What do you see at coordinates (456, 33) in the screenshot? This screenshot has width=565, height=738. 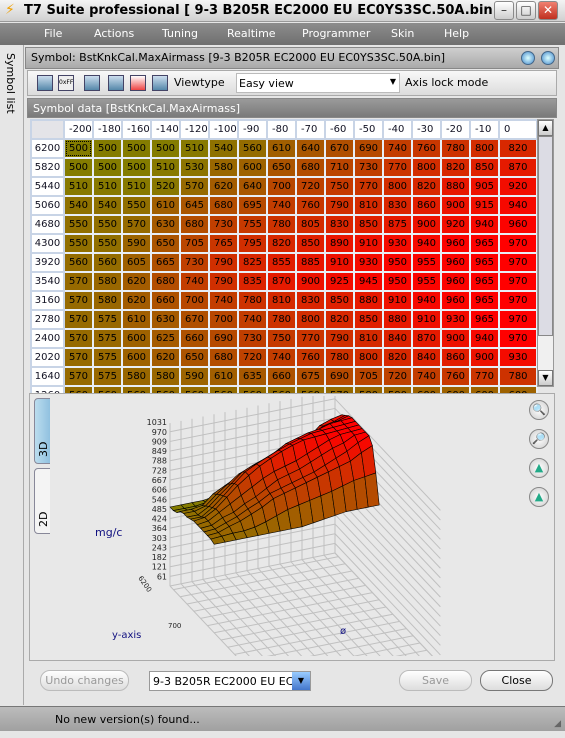 I see `menu-help: Help` at bounding box center [456, 33].